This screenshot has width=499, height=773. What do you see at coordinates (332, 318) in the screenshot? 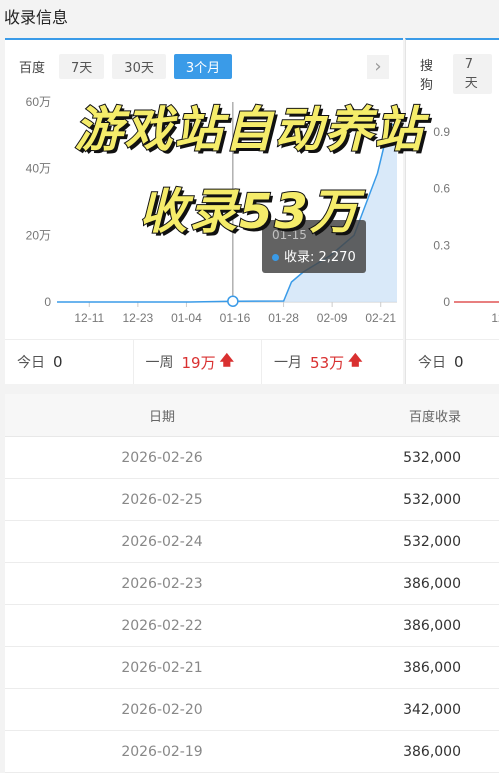
I see `x-tick-label: 02-09` at bounding box center [332, 318].